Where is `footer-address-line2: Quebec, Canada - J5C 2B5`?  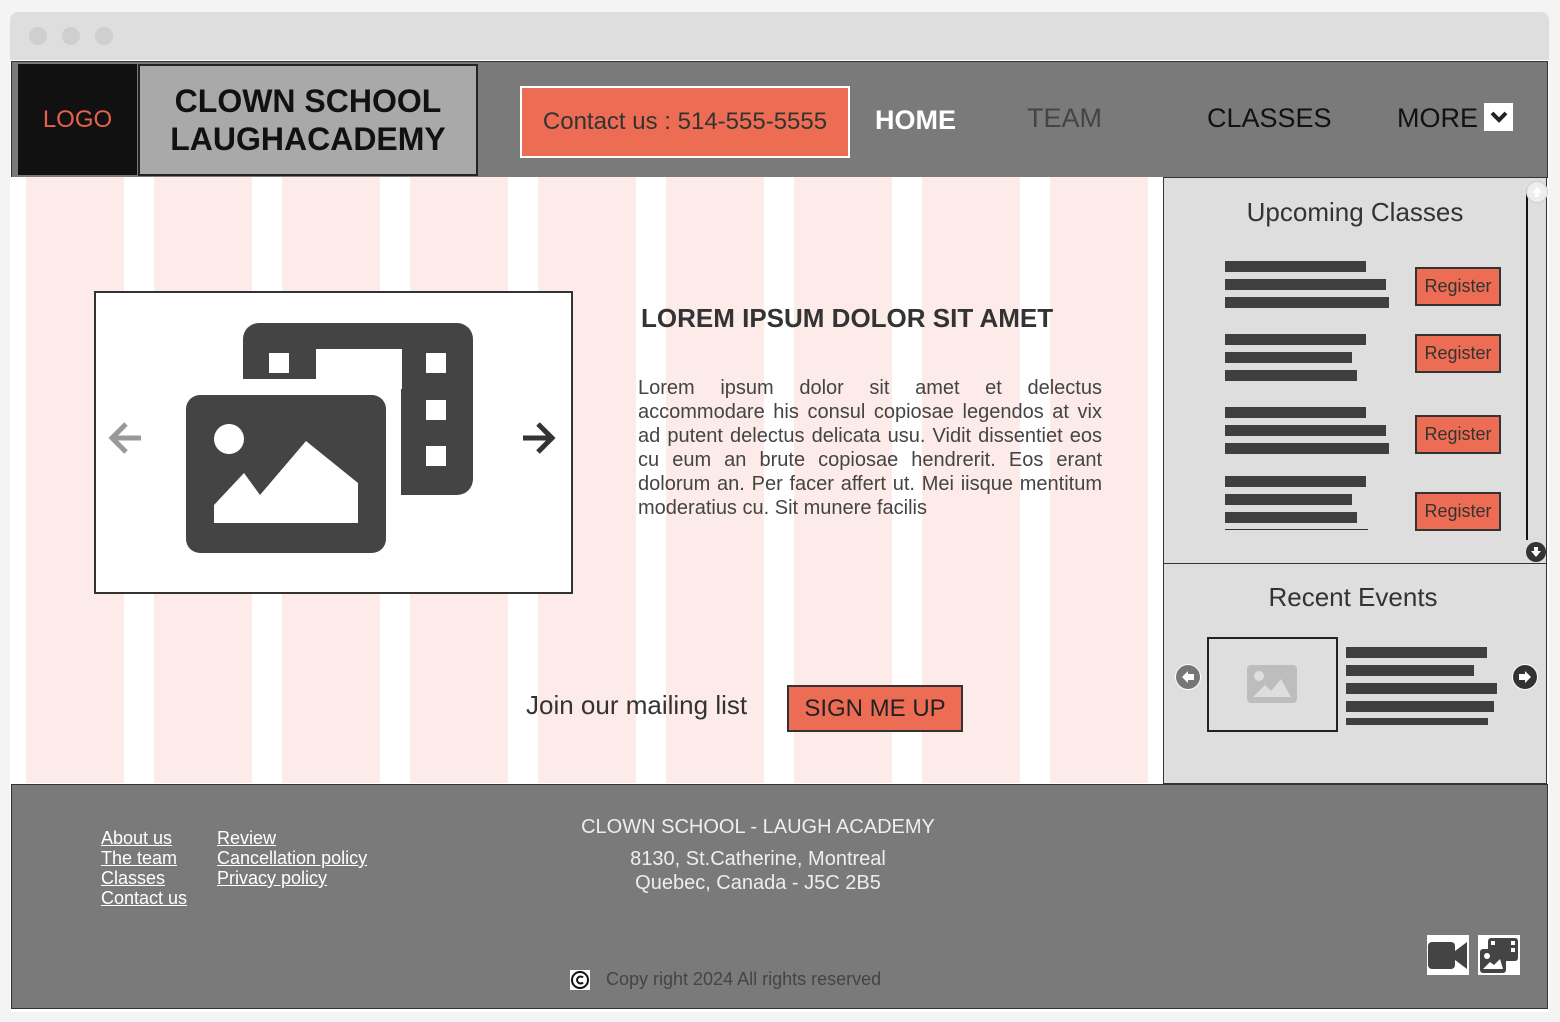
footer-address-line2: Quebec, Canada - J5C 2B5 is located at coordinates (758, 883).